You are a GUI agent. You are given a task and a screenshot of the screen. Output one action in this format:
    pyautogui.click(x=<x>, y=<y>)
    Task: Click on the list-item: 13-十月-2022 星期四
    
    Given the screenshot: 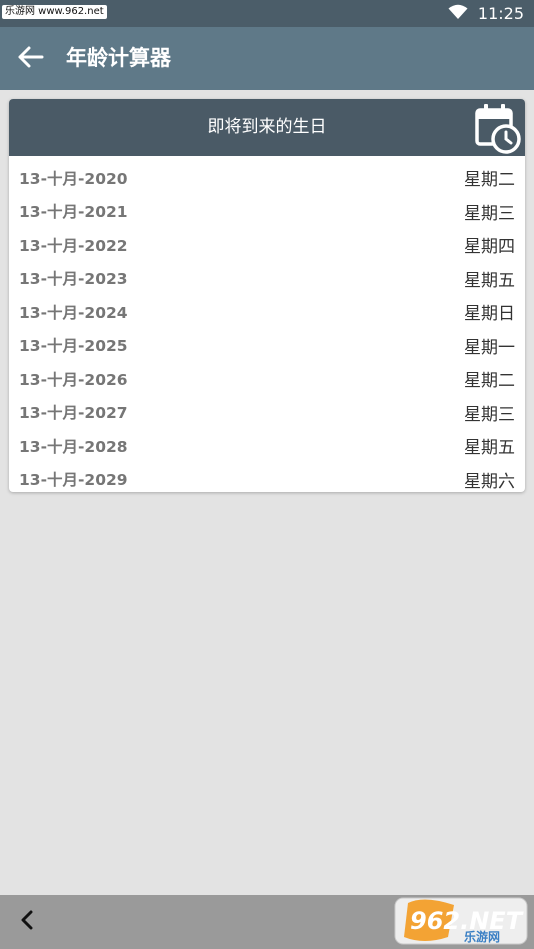 What is the action you would take?
    pyautogui.click(x=267, y=245)
    